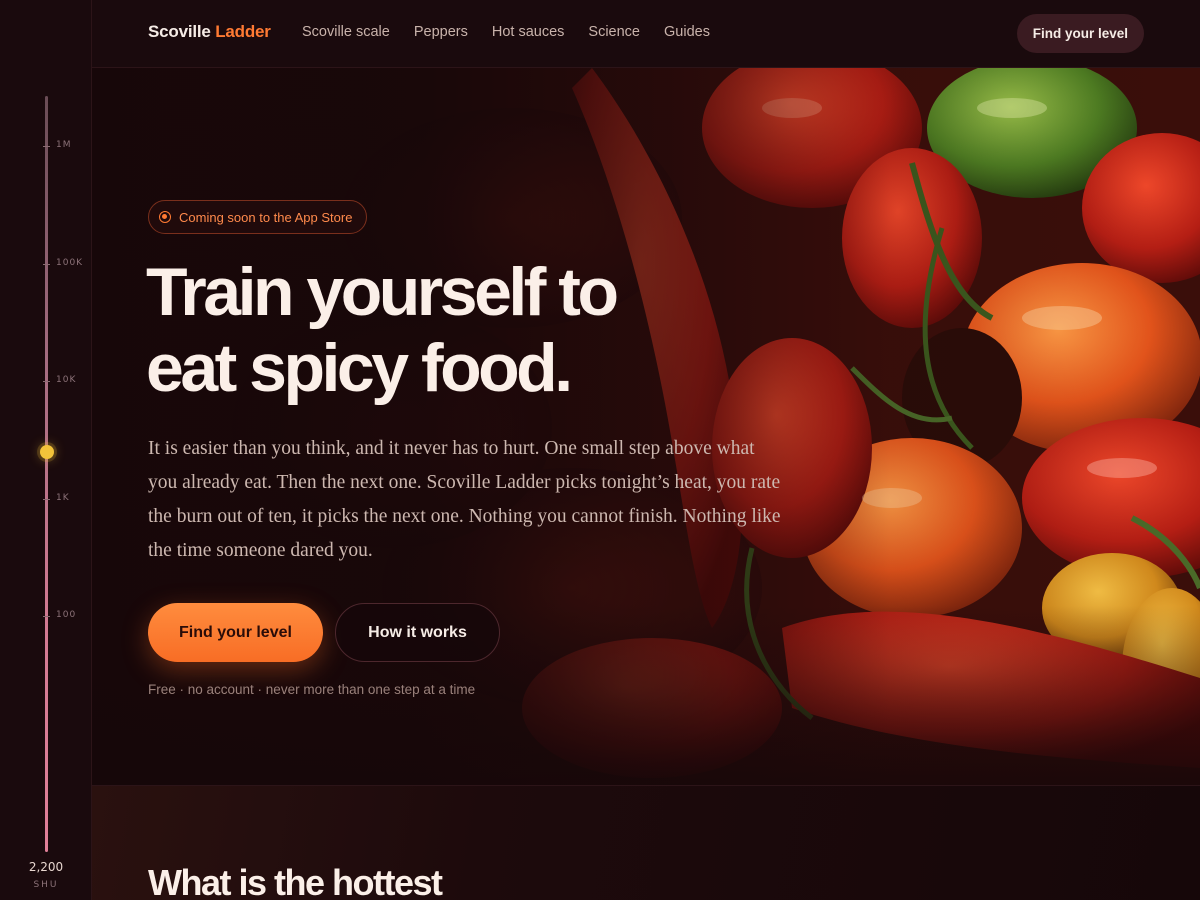 Image resolution: width=1200 pixels, height=900 pixels. Describe the element at coordinates (1080, 33) in the screenshot. I see `nav-find-level-button: Find your level` at that location.